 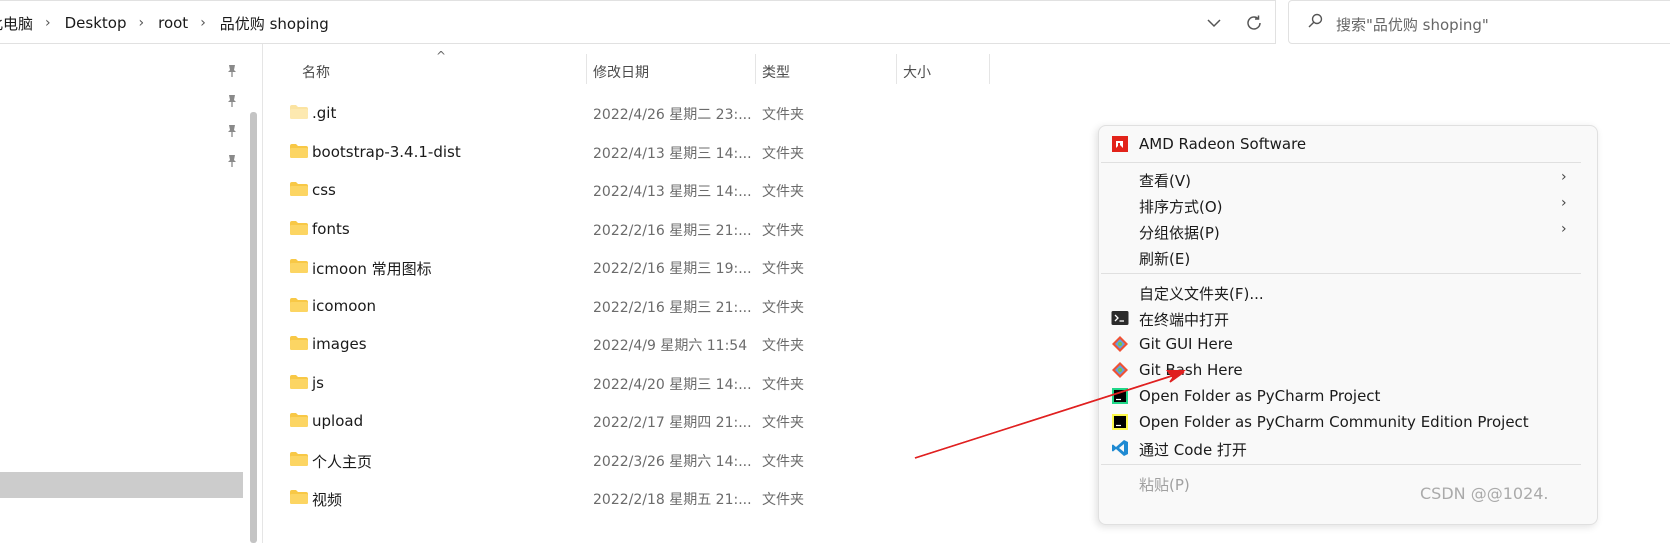 I want to click on table-row: upload 2022/2/17 星期四 21:... 文件夹, so click(x=679, y=421).